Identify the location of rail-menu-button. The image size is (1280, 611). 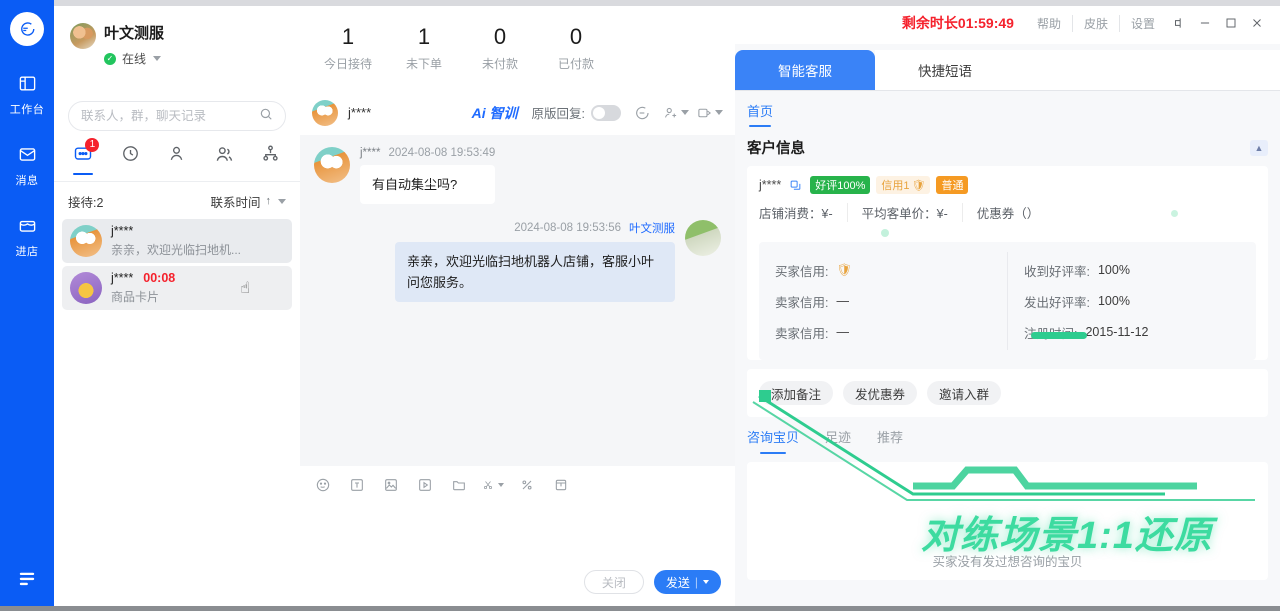
(27, 581).